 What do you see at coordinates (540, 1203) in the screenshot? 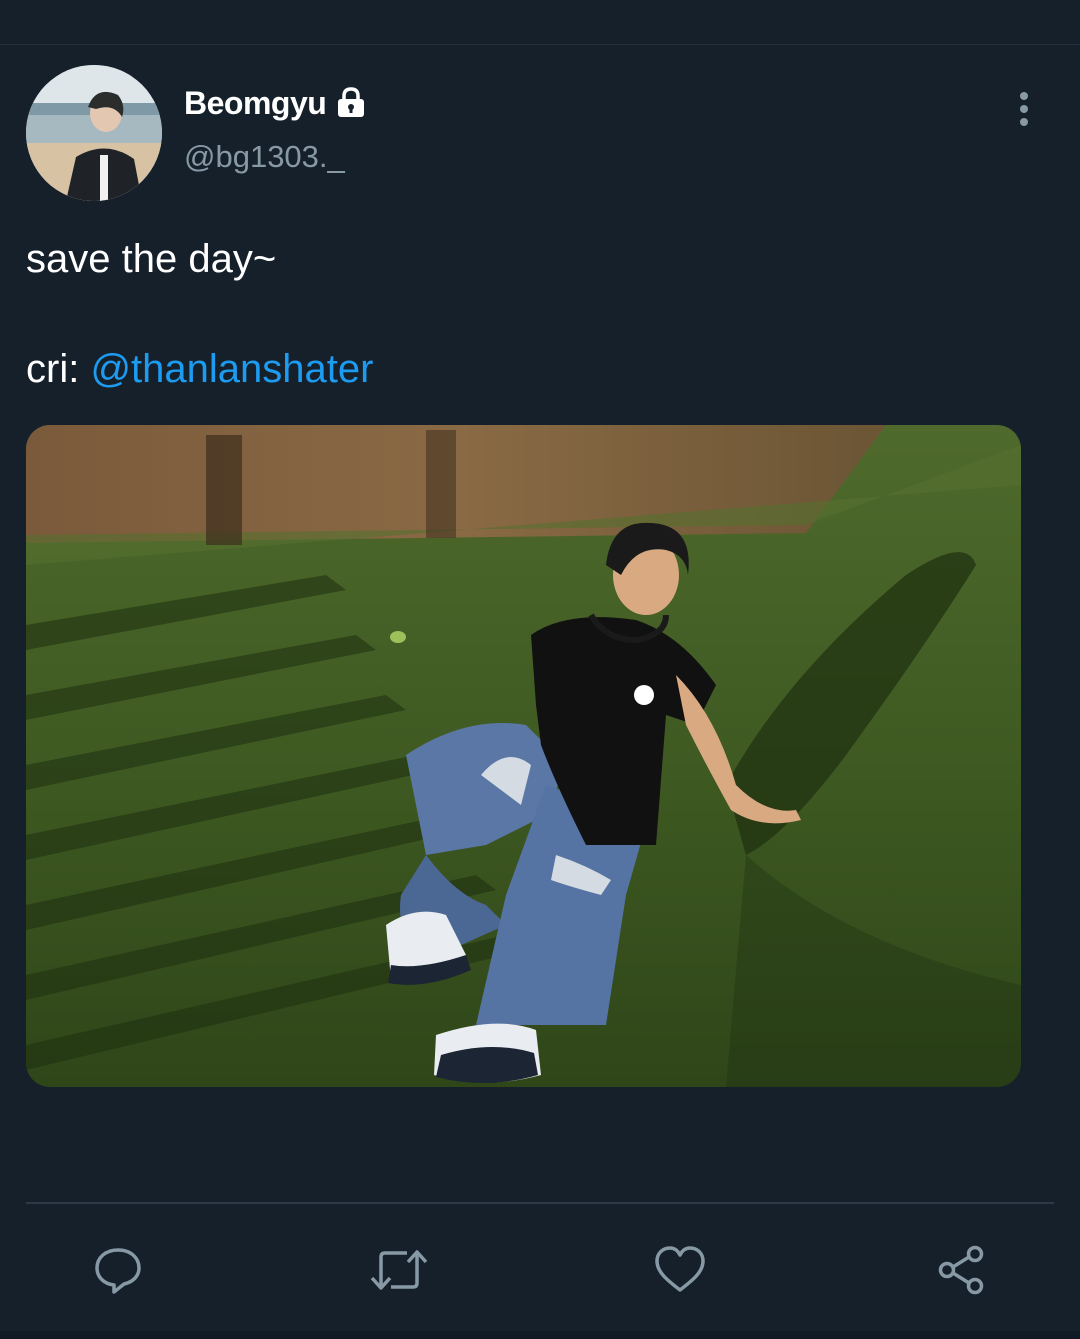
I see `divider` at bounding box center [540, 1203].